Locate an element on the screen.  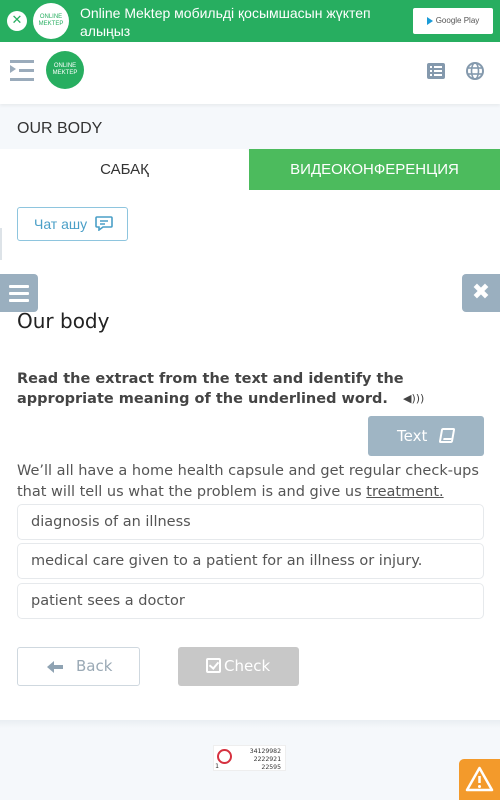
check-button: Check is located at coordinates (238, 666).